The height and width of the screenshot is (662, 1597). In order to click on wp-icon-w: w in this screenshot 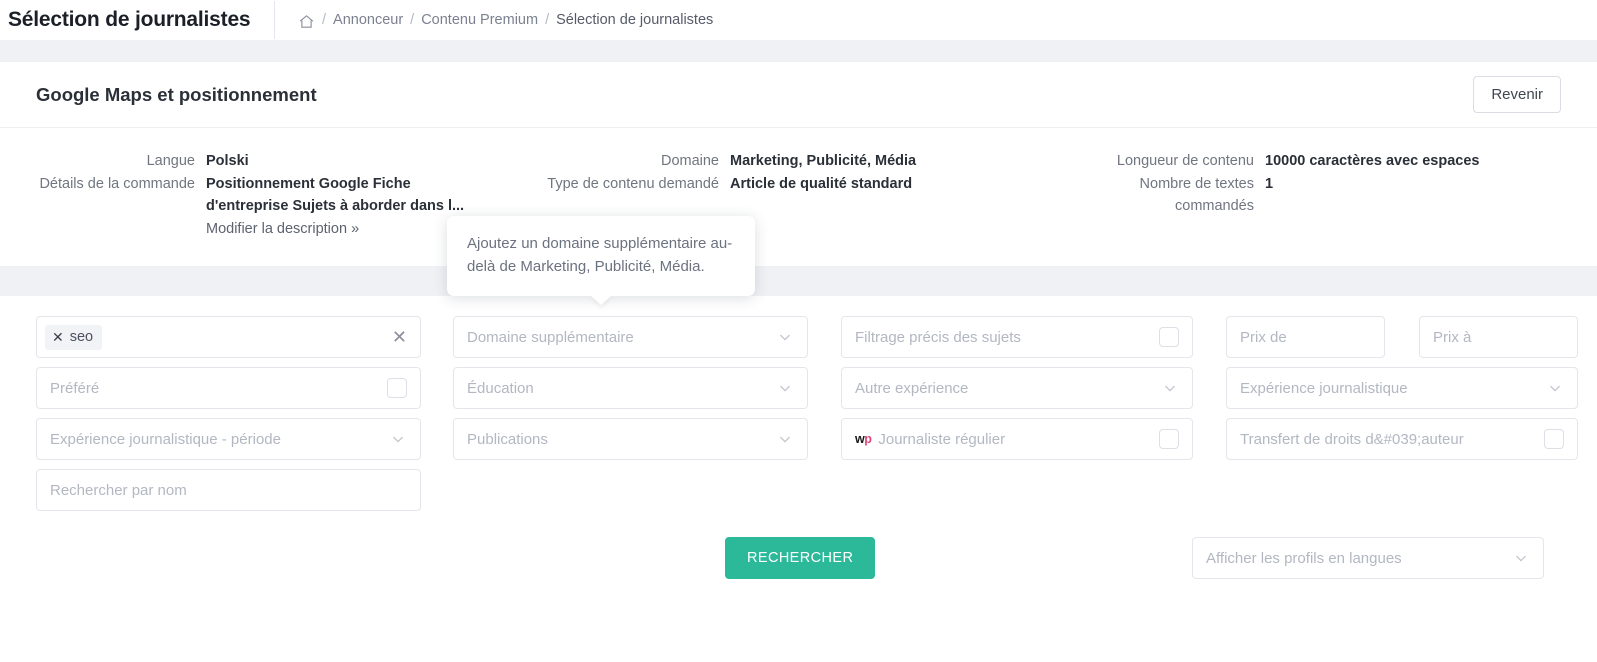, I will do `click(860, 439)`.